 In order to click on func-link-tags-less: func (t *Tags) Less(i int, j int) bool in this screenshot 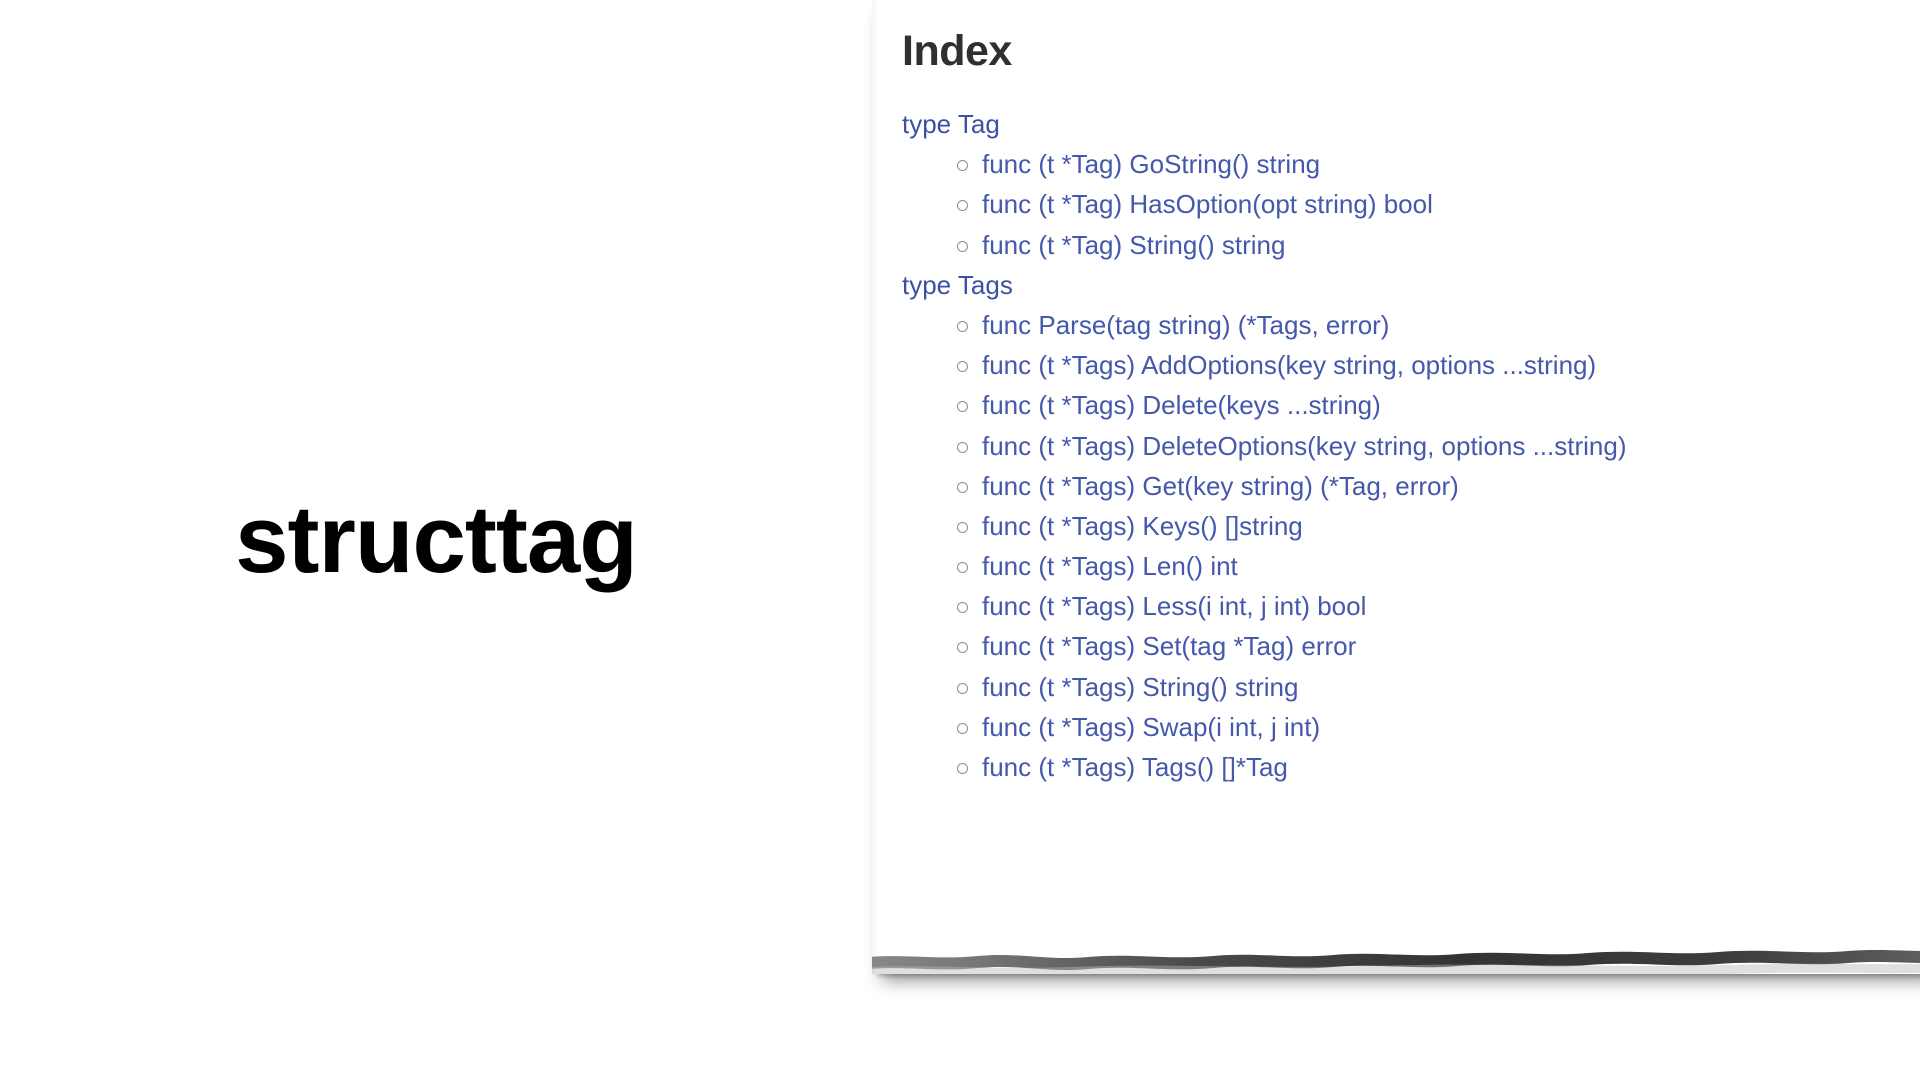, I will do `click(1174, 606)`.